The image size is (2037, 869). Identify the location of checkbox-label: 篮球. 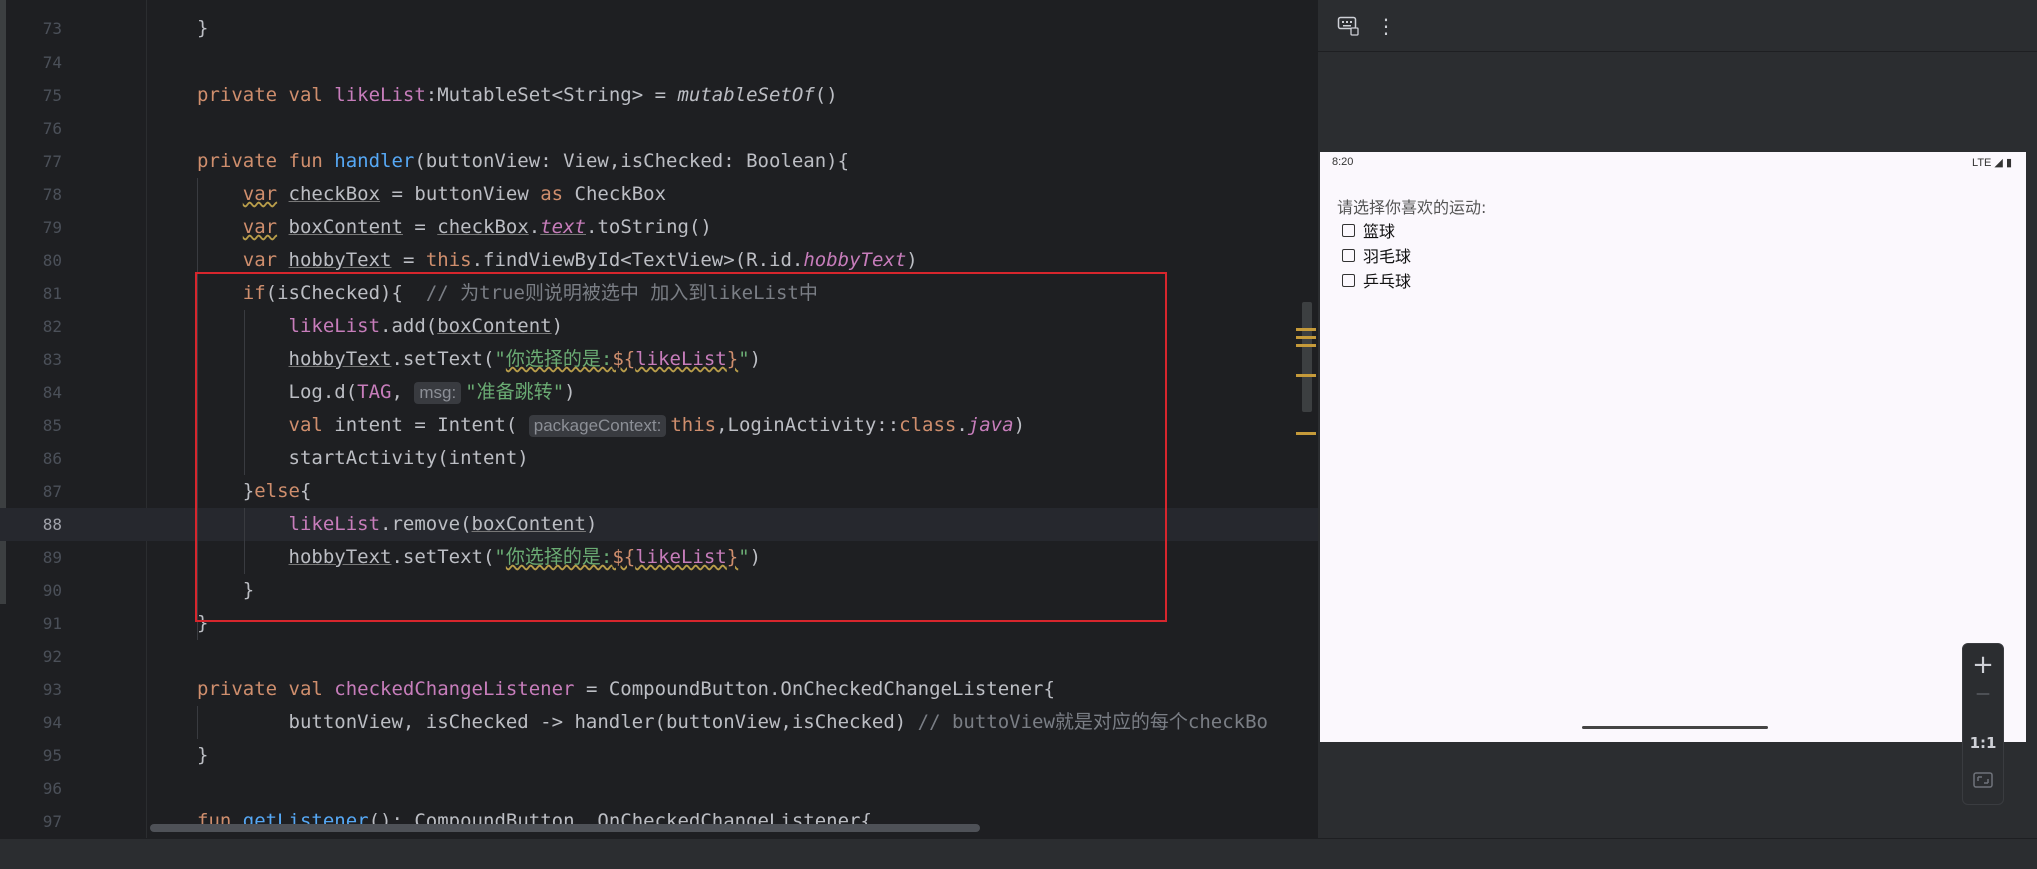
(1379, 231).